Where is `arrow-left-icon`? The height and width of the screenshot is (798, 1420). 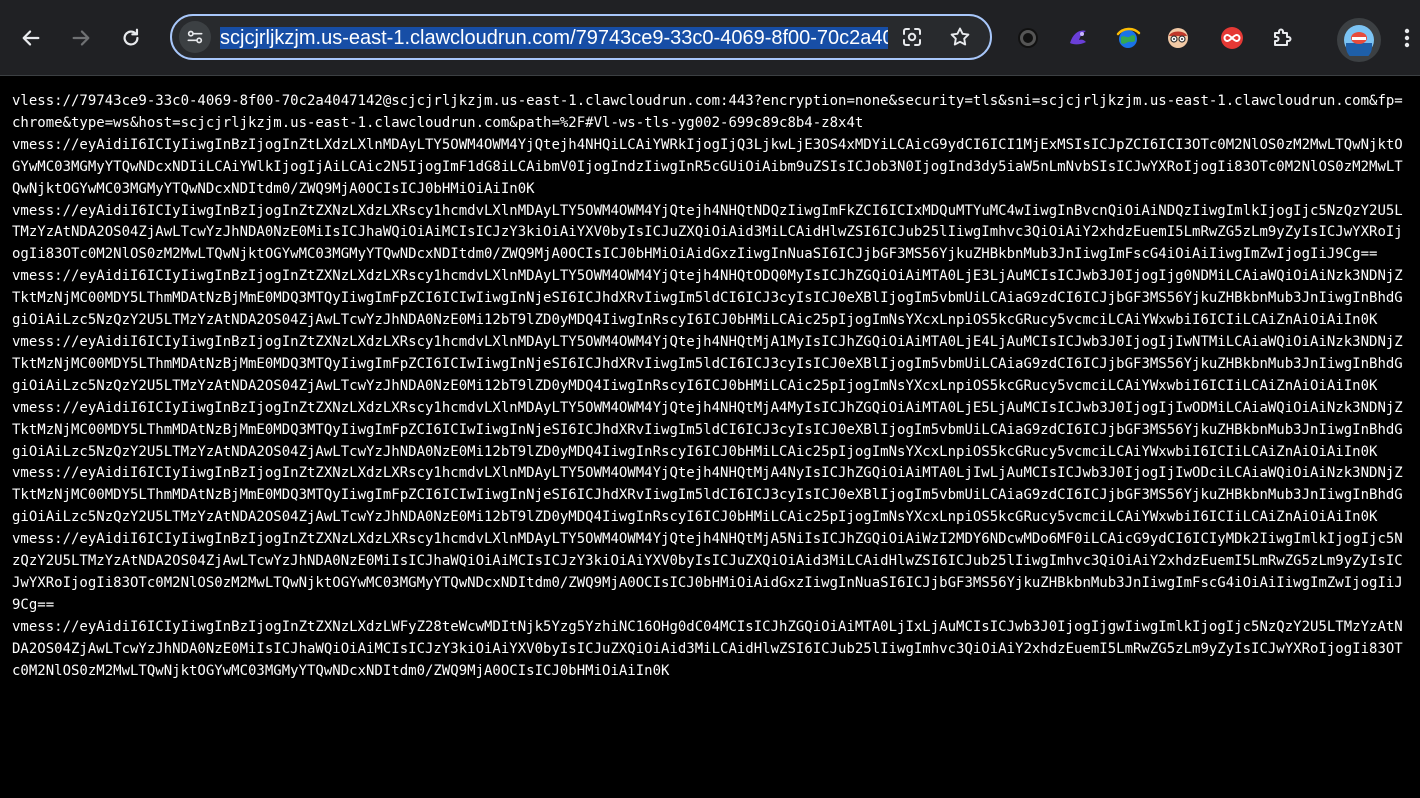 arrow-left-icon is located at coordinates (31, 38).